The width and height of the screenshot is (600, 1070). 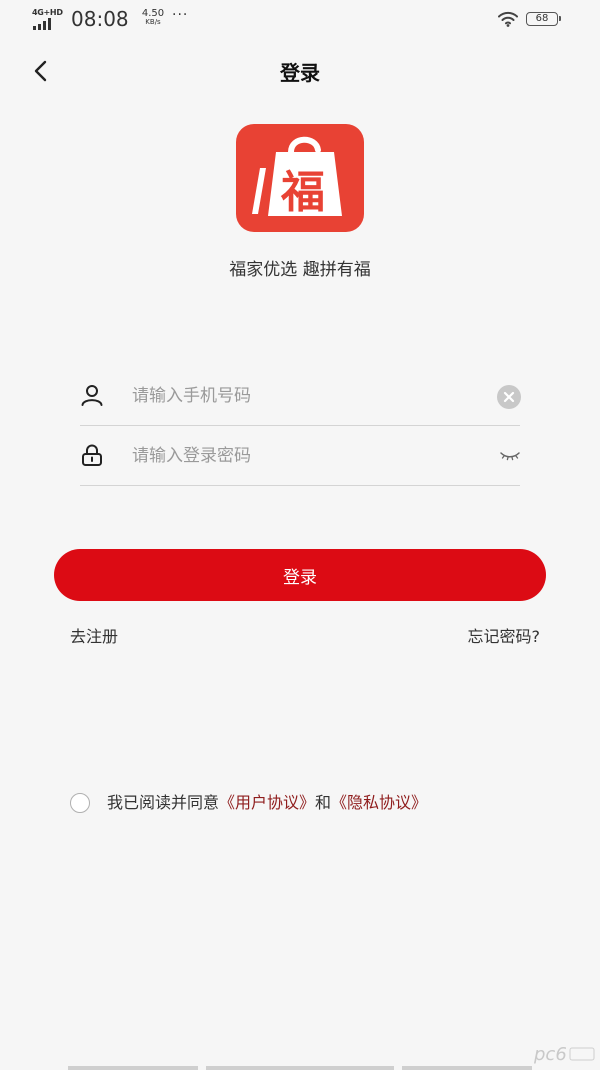 I want to click on signal-icon, so click(x=42, y=24).